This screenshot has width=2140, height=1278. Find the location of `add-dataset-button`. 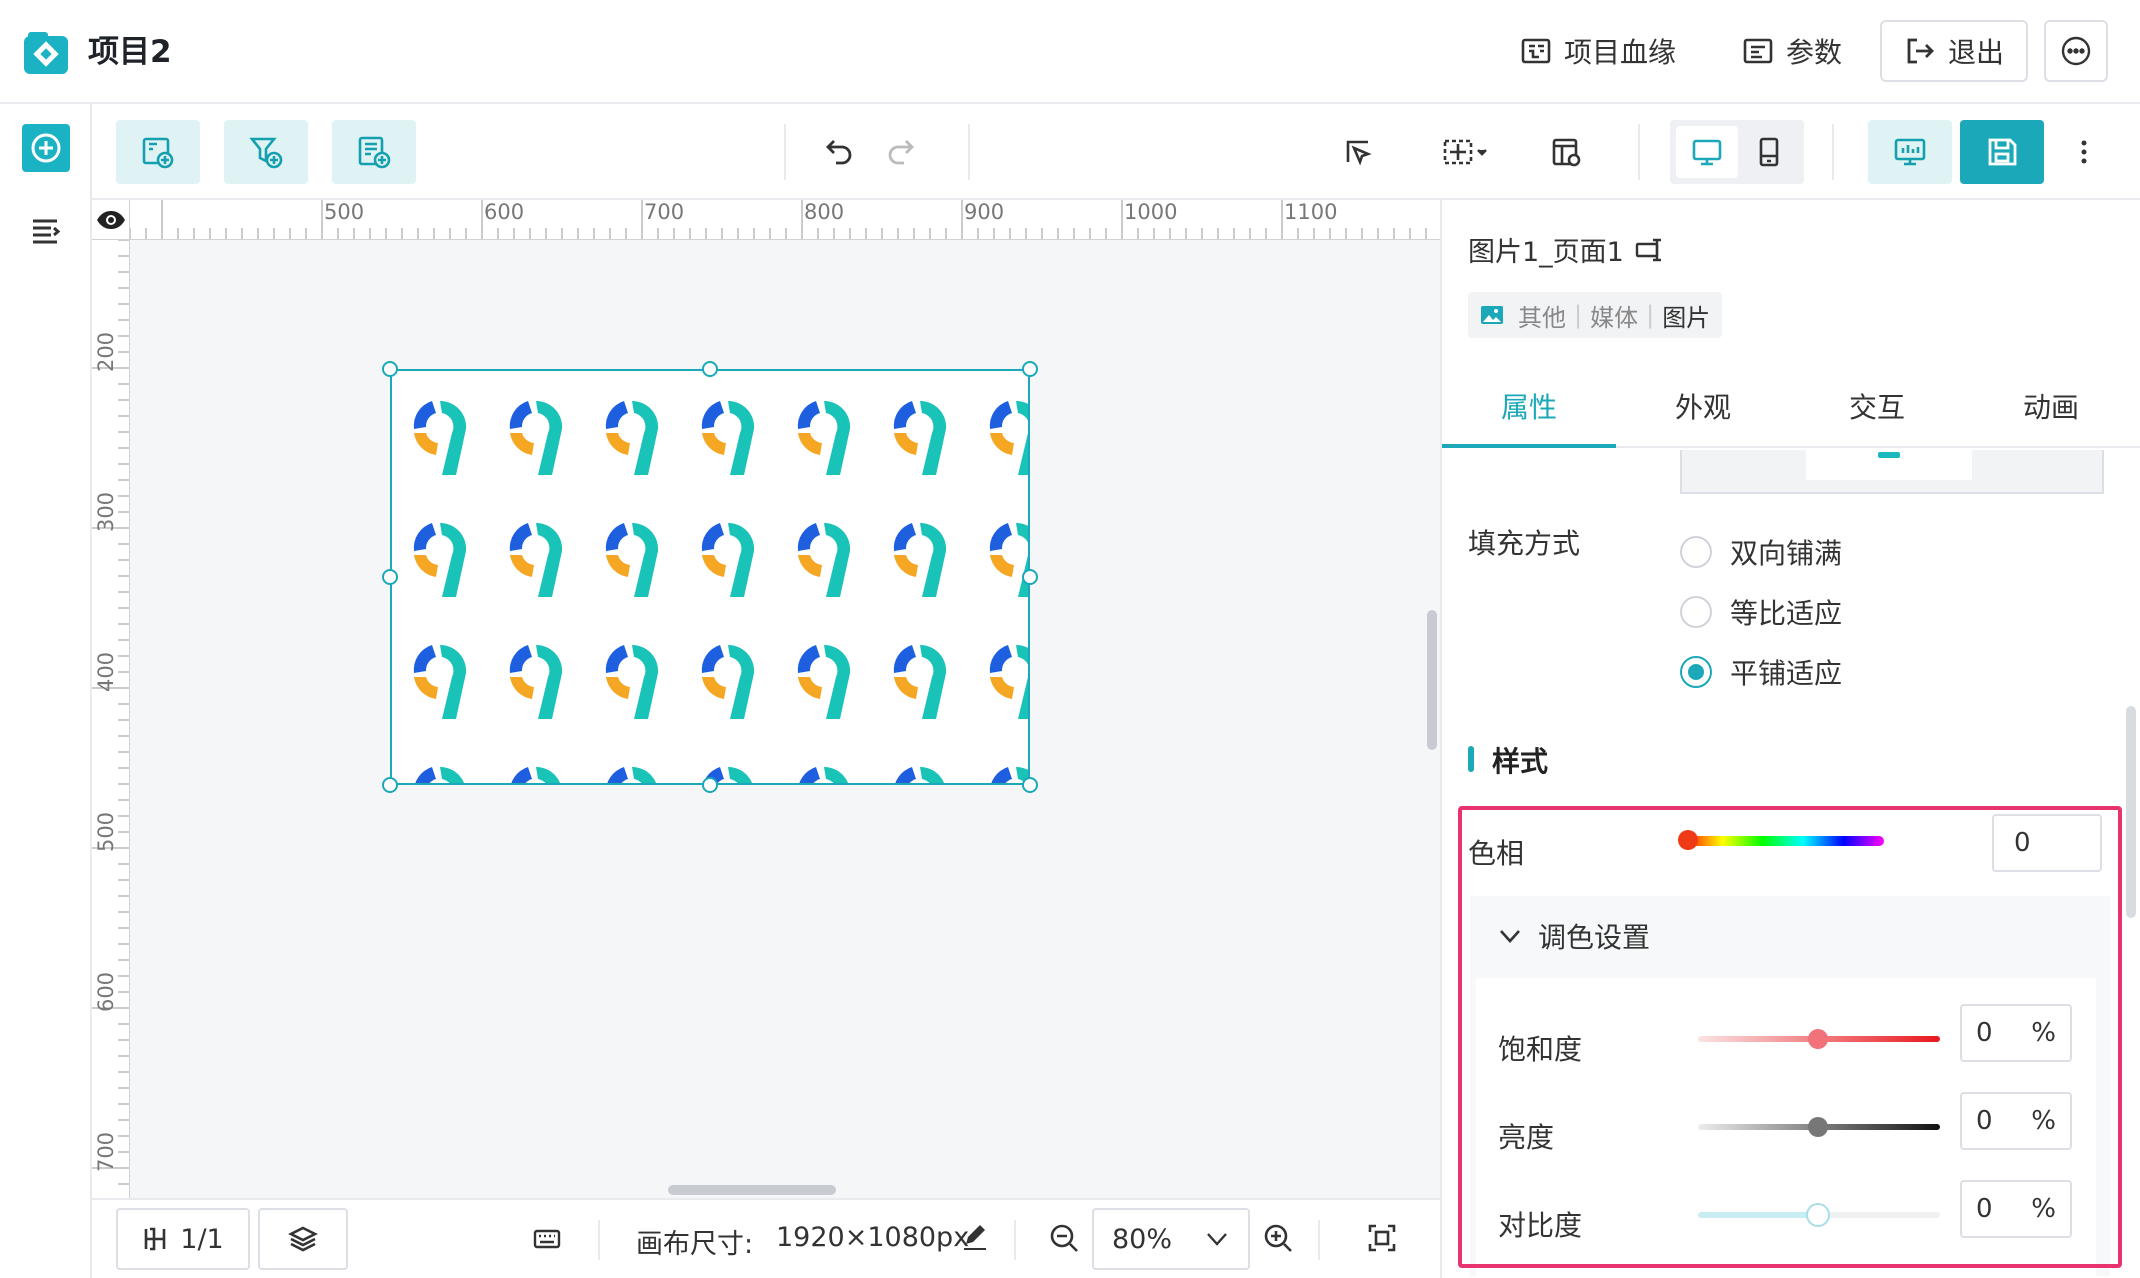

add-dataset-button is located at coordinates (374, 152).